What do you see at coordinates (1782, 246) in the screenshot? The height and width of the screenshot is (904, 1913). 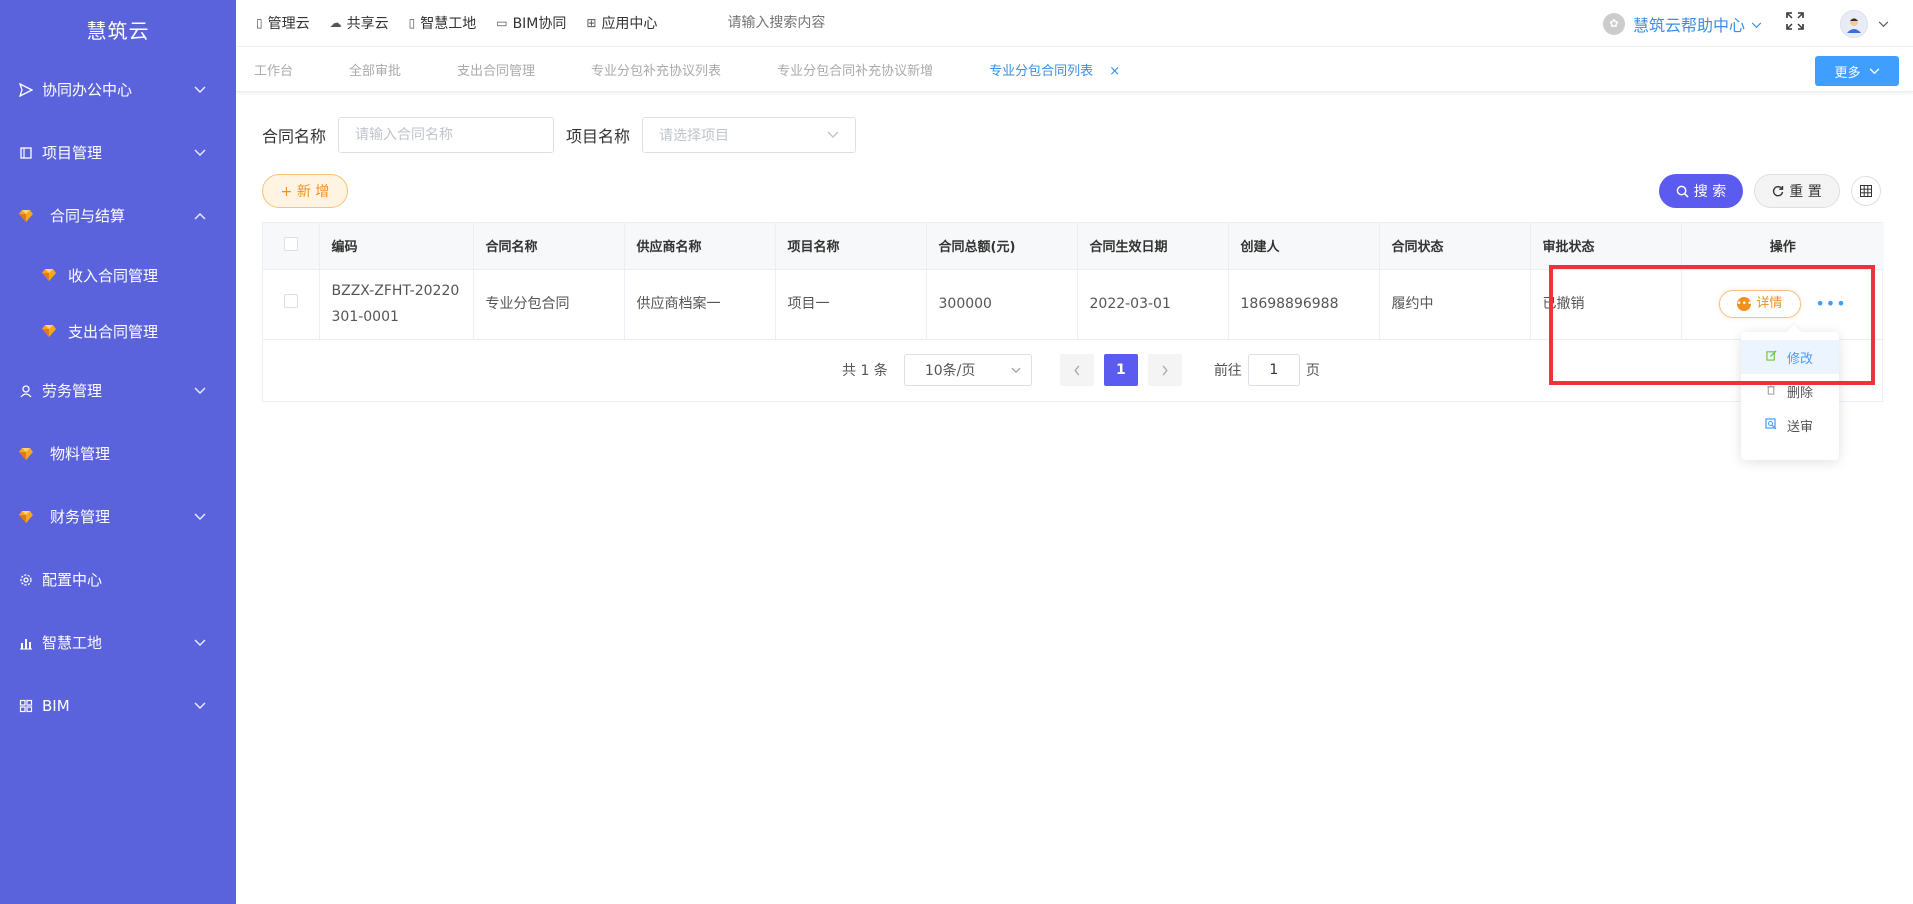 I see `column-header: 操作` at bounding box center [1782, 246].